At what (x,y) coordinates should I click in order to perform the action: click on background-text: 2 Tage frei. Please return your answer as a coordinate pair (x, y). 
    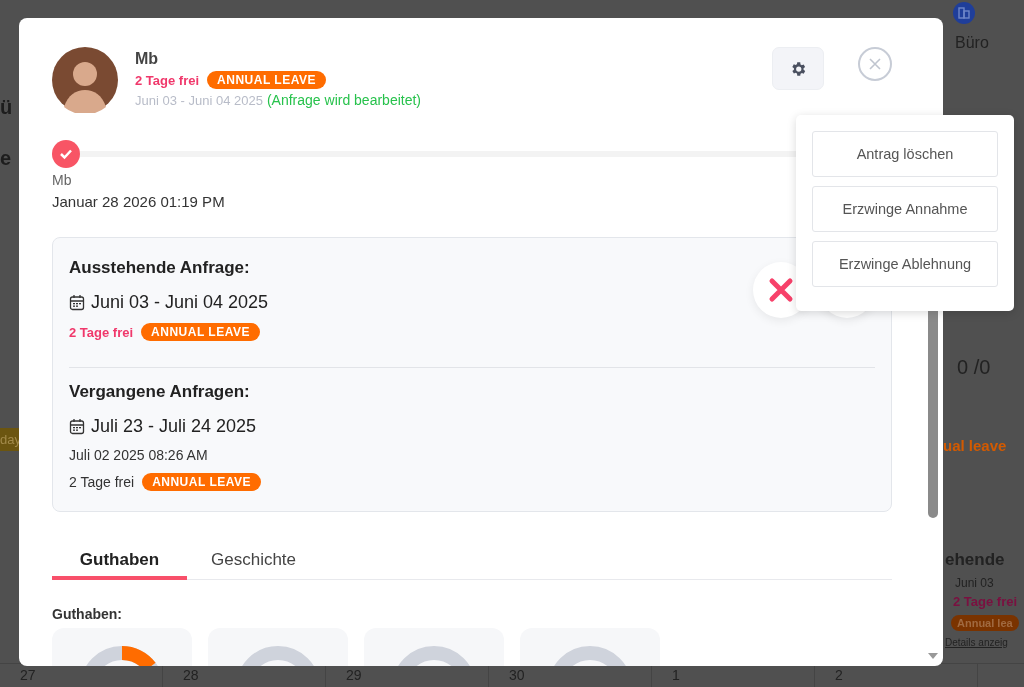
    Looking at the image, I should click on (985, 601).